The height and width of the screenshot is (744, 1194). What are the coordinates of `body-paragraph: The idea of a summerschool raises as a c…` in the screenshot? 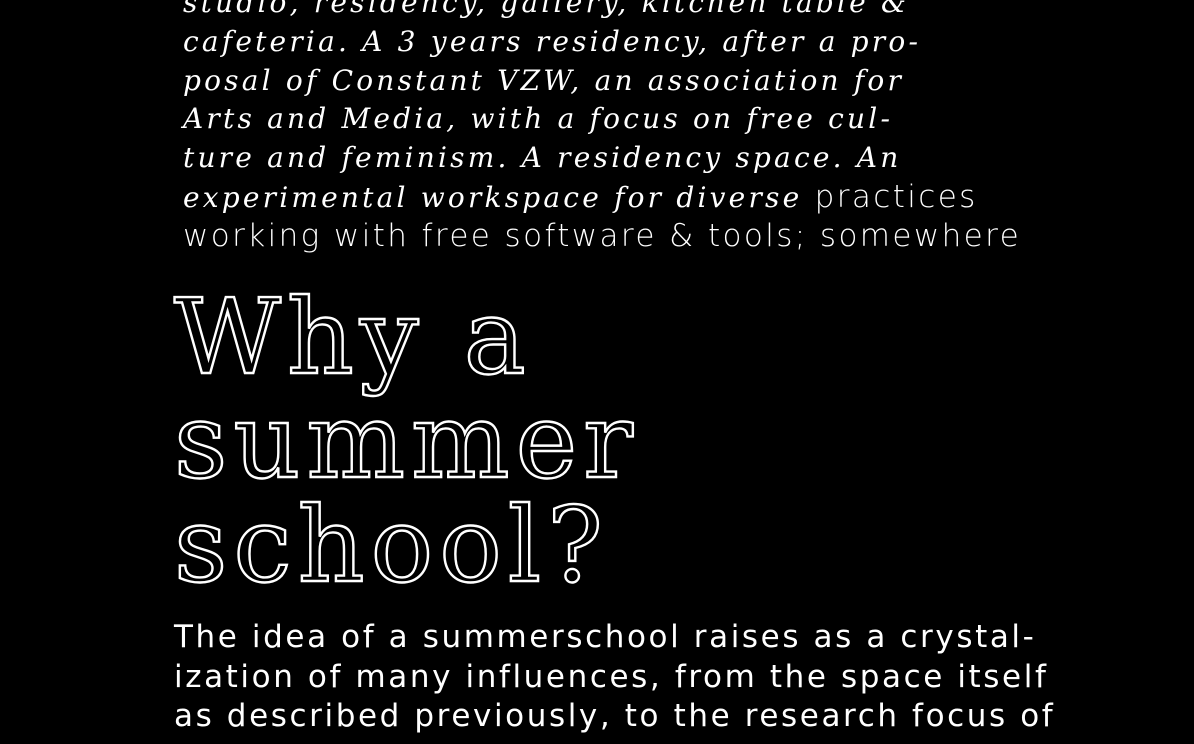 It's located at (674, 677).